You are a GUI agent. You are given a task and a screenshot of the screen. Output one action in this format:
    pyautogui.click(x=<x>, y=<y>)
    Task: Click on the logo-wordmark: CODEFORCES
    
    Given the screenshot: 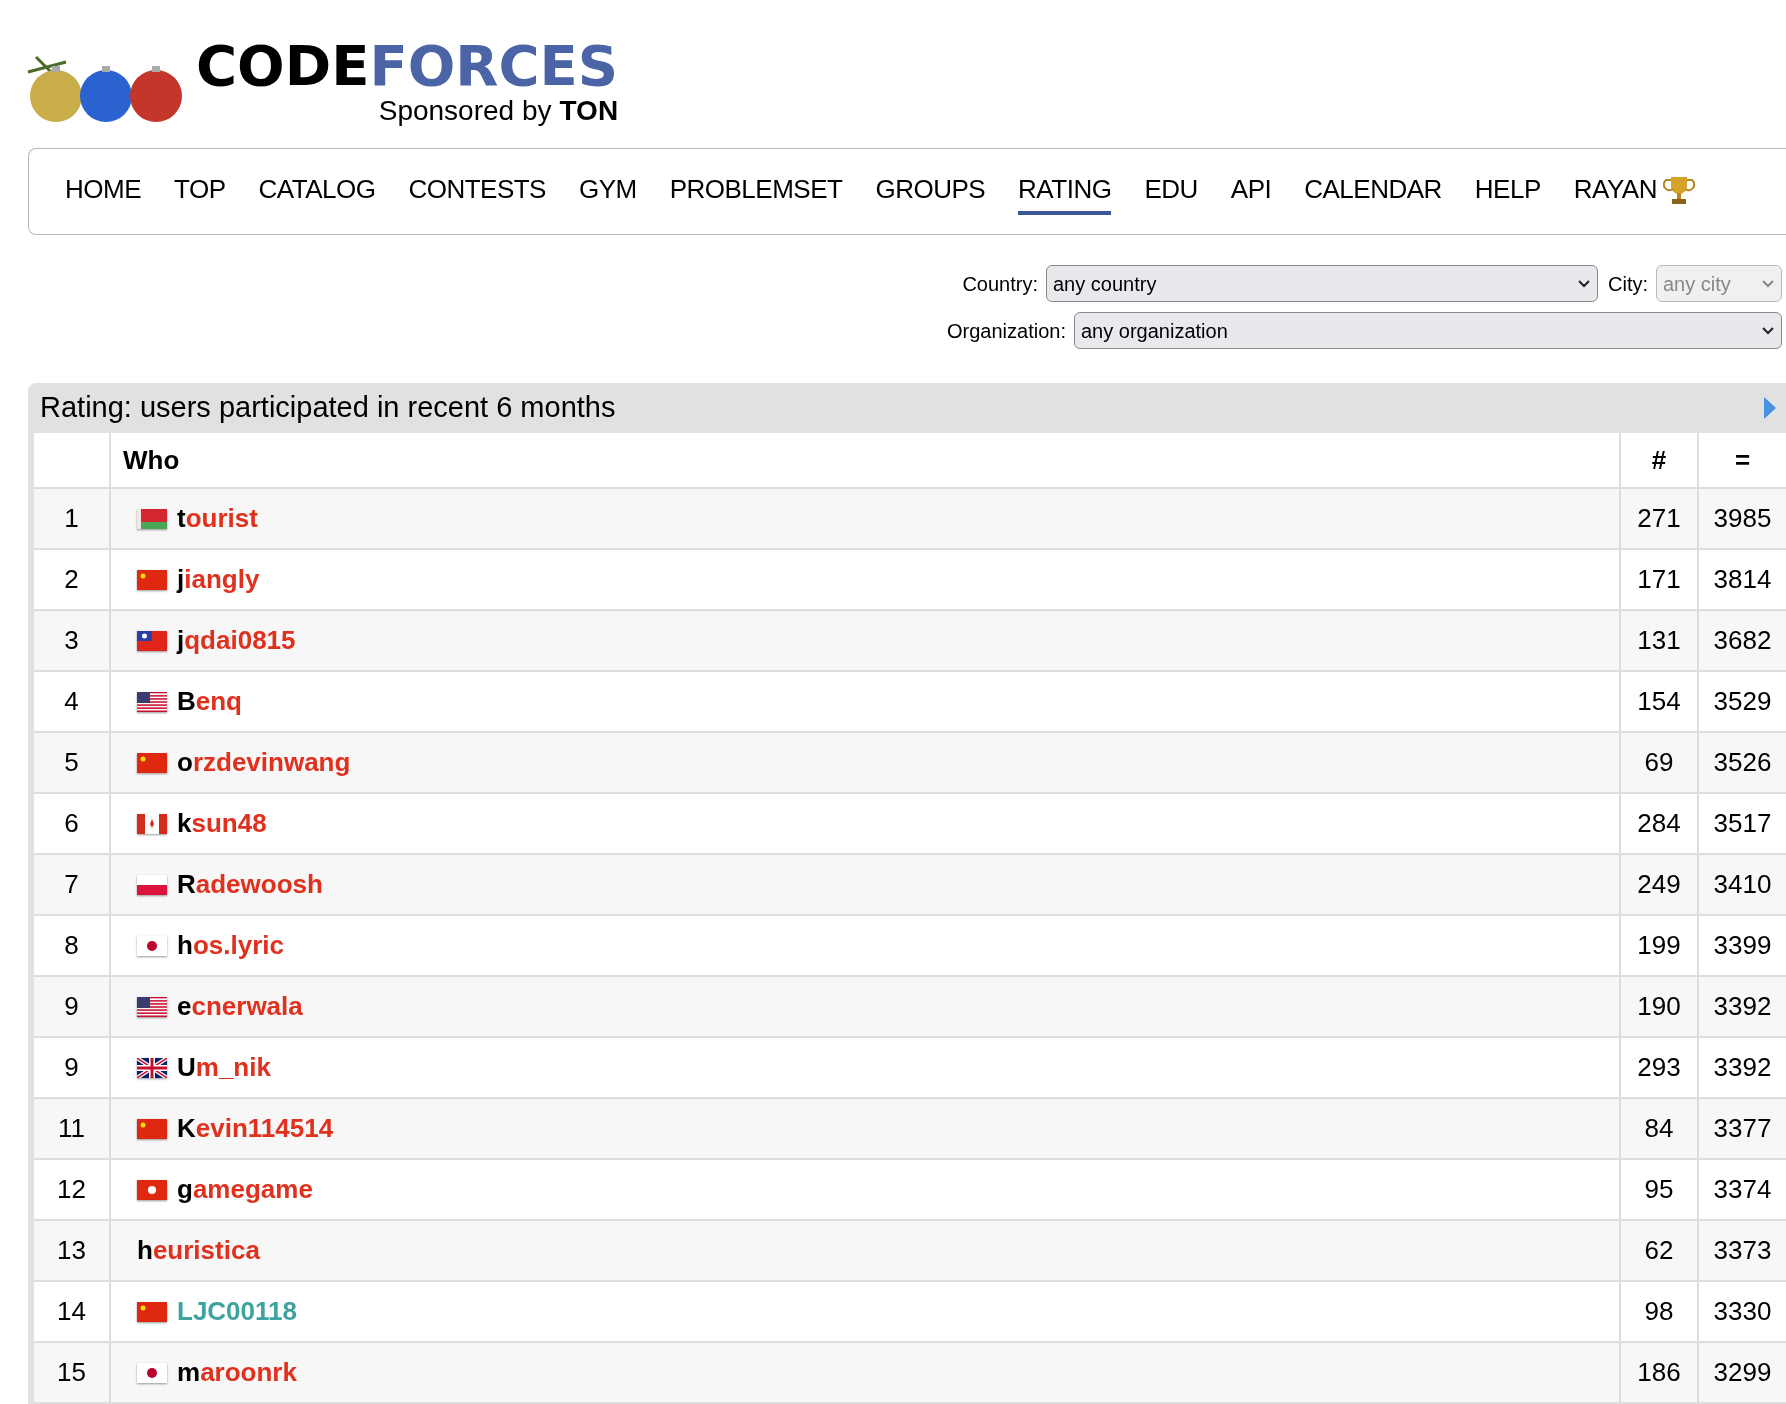 What is the action you would take?
    pyautogui.click(x=407, y=66)
    